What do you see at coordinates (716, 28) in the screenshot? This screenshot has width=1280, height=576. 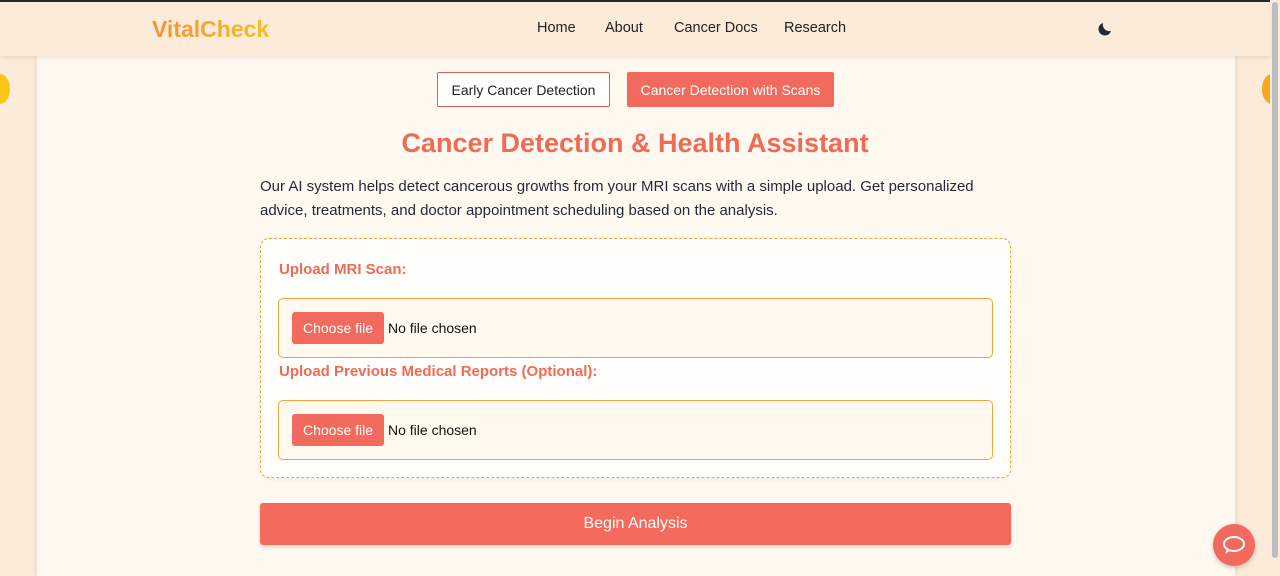 I see `nav-cancer-docs-link: Cancer Docs` at bounding box center [716, 28].